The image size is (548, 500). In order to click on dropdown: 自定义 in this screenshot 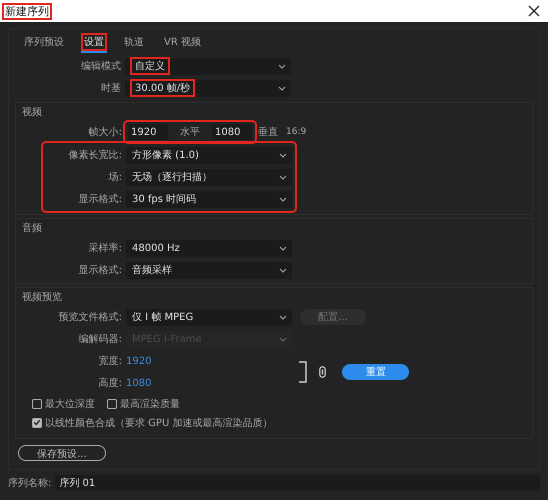, I will do `click(208, 66)`.